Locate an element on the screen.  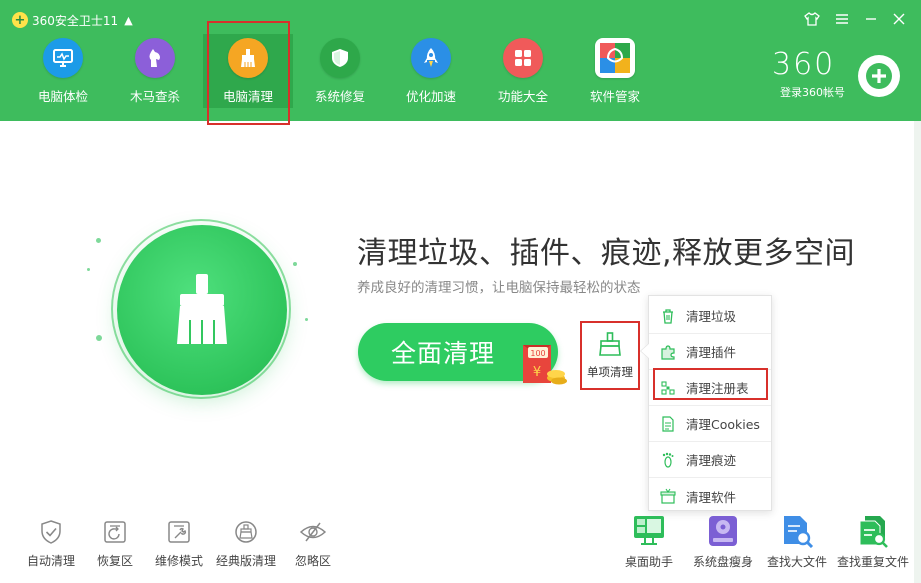
single-clean-dropdown: 清理垃圾 清理插件 清理注册表 清理Cookies 清理痕迹 清理软件 is located at coordinates (710, 403).